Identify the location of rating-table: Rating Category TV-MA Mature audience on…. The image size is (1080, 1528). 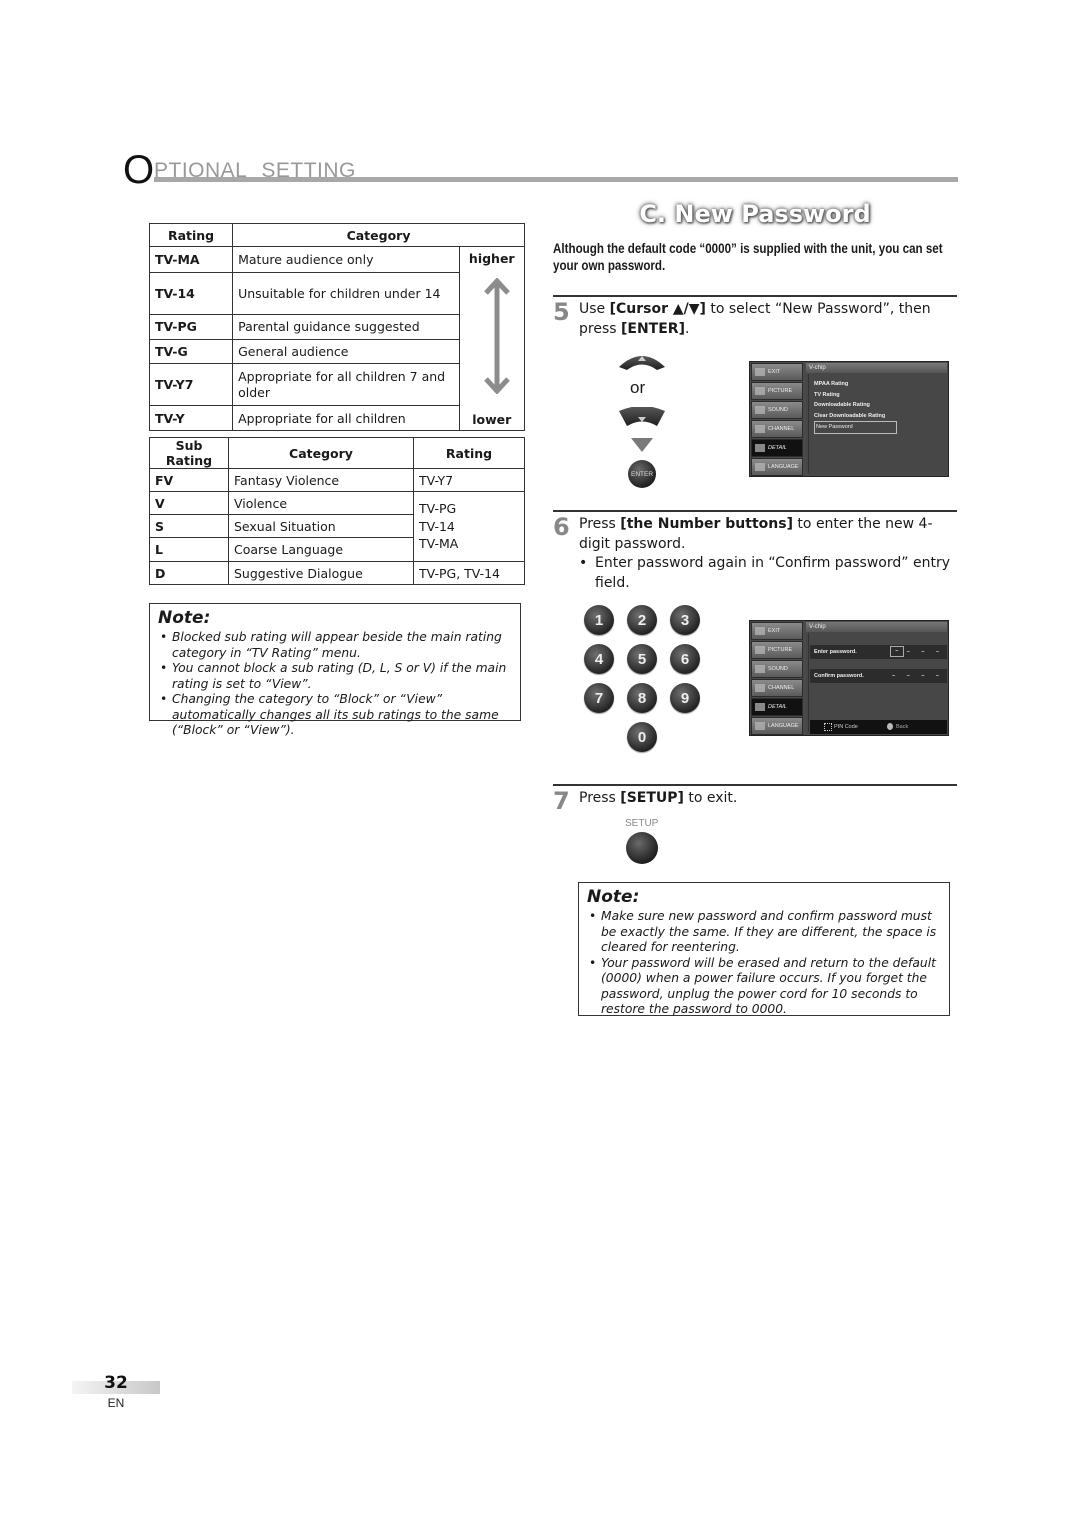
(337, 327).